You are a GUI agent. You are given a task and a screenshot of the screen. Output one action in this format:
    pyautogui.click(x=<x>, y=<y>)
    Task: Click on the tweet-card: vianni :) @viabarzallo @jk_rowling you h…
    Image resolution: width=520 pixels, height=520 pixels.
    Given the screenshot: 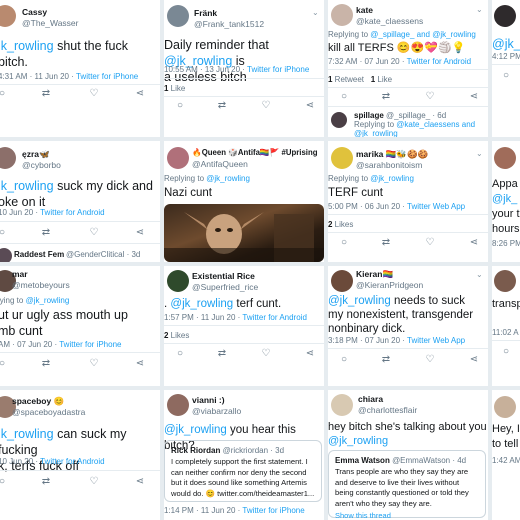 What is the action you would take?
    pyautogui.click(x=244, y=455)
    